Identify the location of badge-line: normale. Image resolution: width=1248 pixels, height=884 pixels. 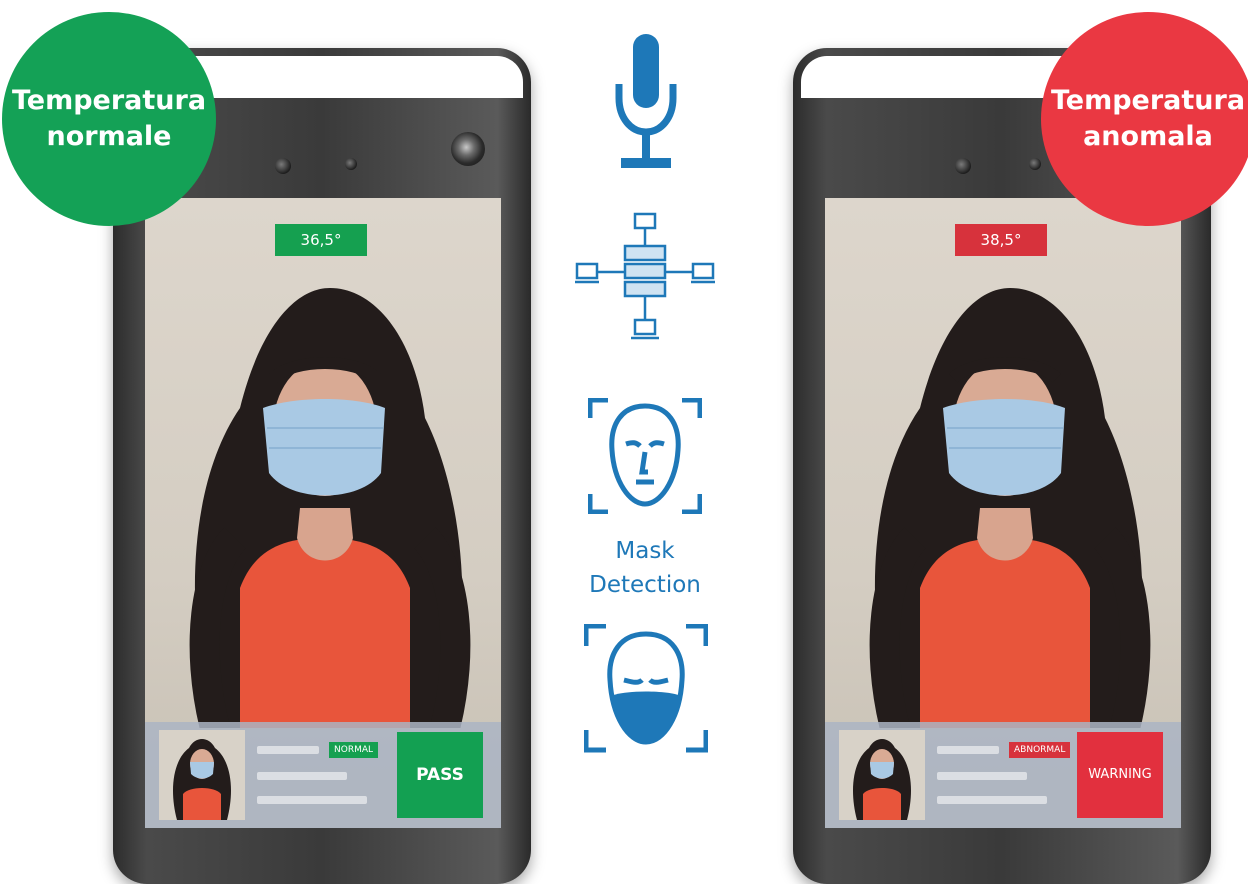
(109, 136).